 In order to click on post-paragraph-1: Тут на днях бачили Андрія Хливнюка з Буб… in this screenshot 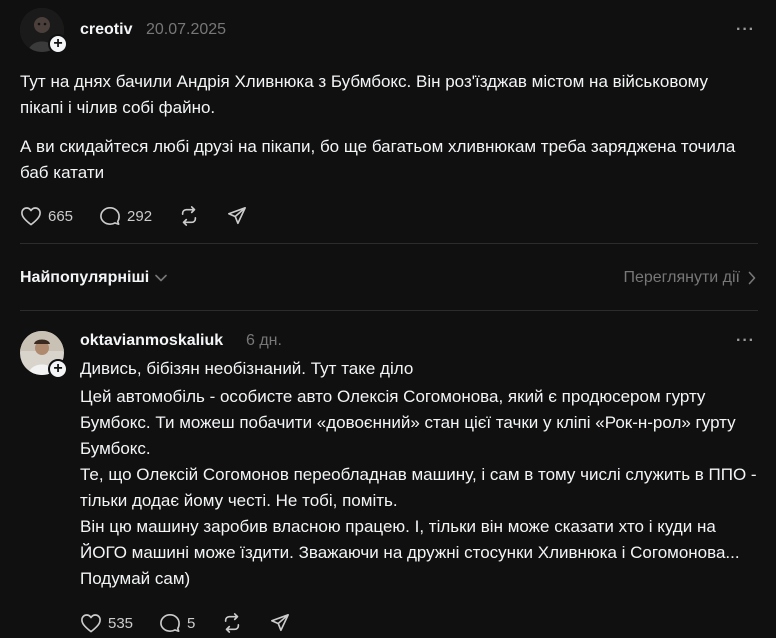, I will do `click(364, 94)`.